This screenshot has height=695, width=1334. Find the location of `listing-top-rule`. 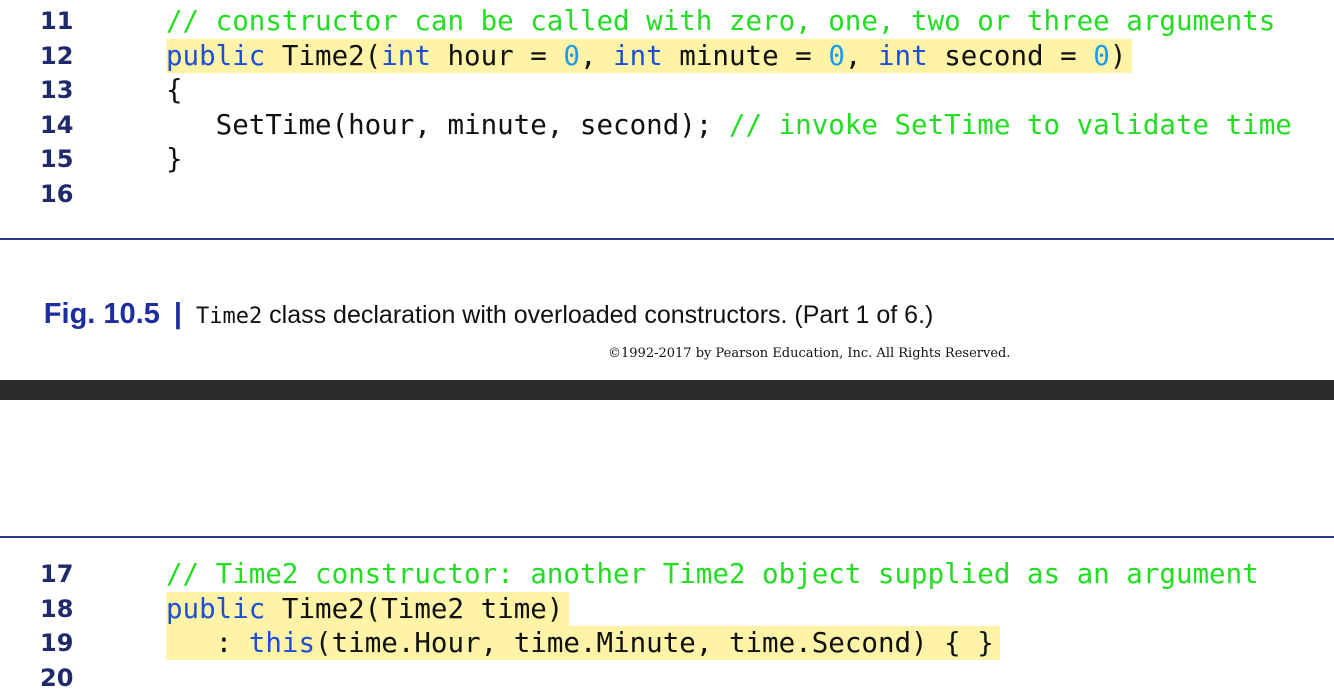

listing-top-rule is located at coordinates (667, 537).